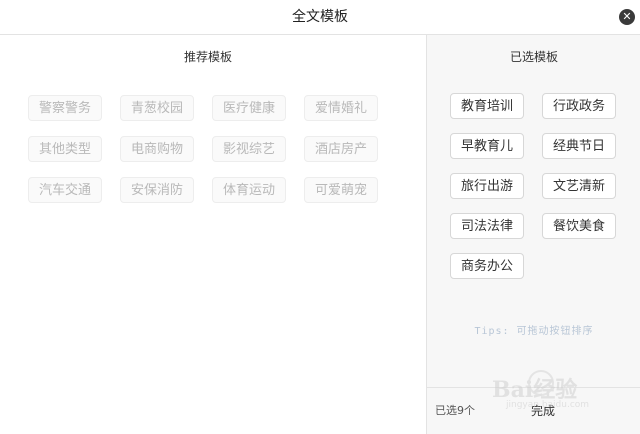 The height and width of the screenshot is (434, 640). I want to click on recommended-tag: 电商购物, so click(157, 149).